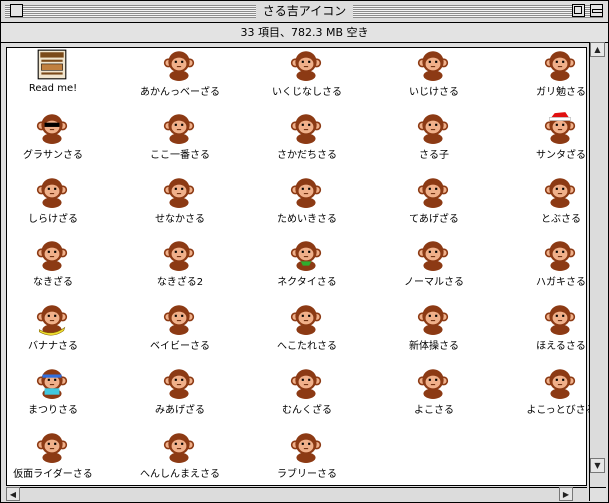 The height and width of the screenshot is (503, 609). I want to click on icon-item: よこさる, so click(434, 398).